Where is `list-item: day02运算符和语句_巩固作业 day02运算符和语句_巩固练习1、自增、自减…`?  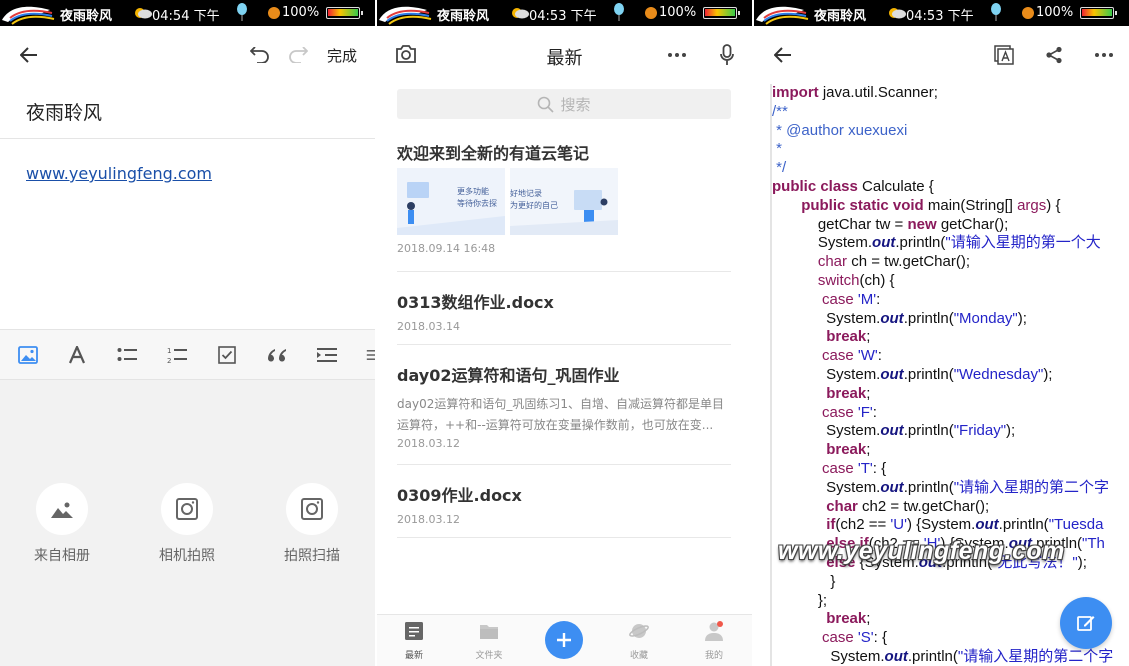 list-item: day02运算符和语句_巩固作业 day02运算符和语句_巩固练习1、自增、自减… is located at coordinates (564, 406).